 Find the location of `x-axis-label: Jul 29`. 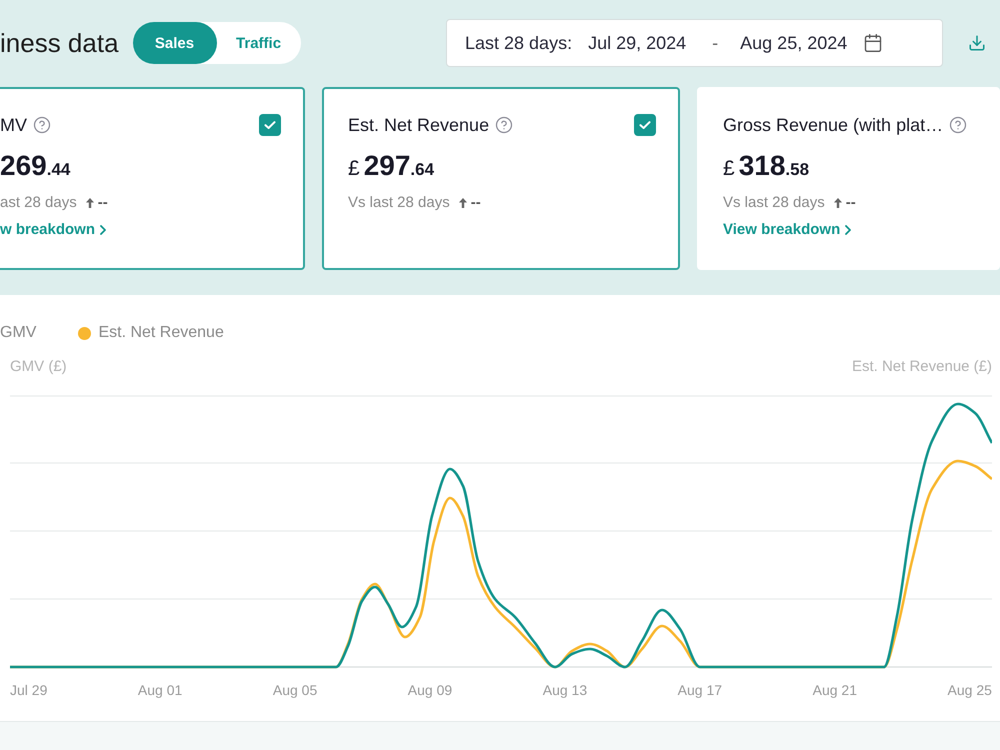

x-axis-label: Jul 29 is located at coordinates (29, 690).